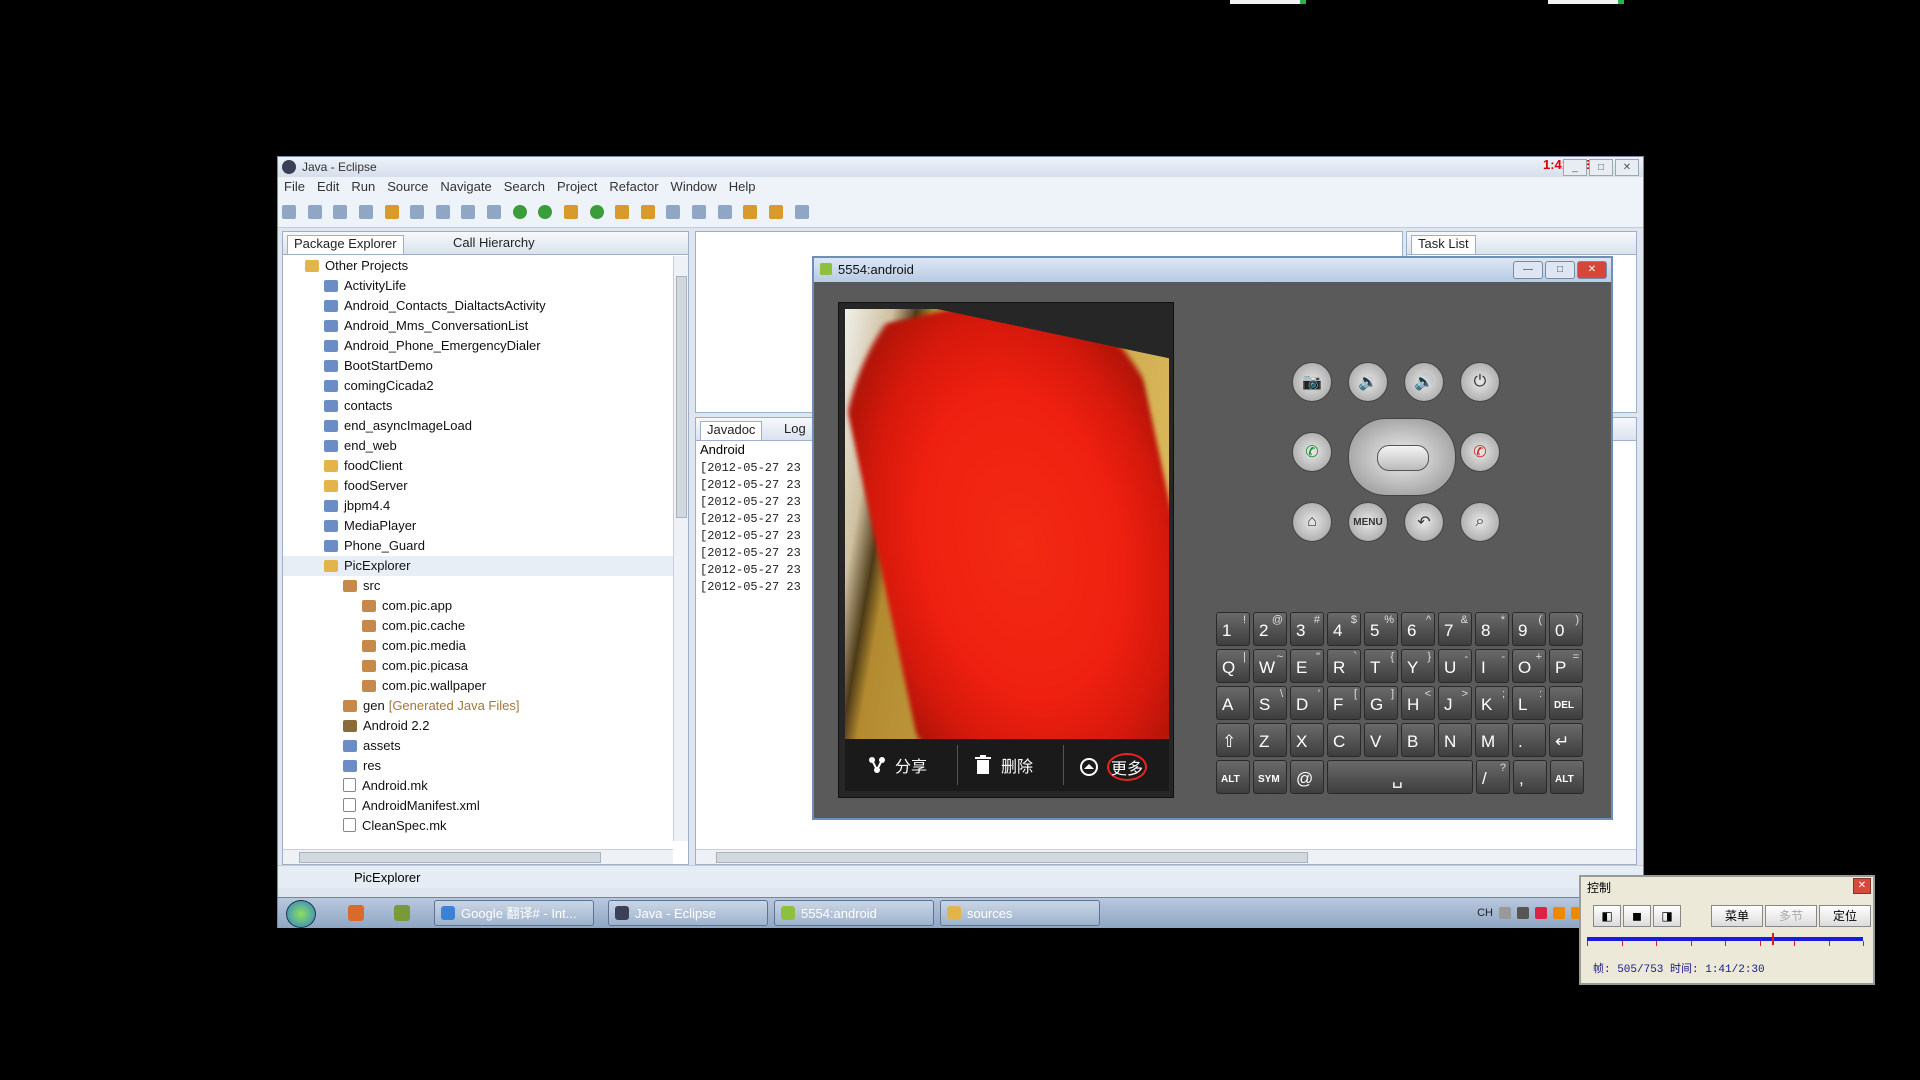  Describe the element at coordinates (494, 242) in the screenshot. I see `tab-call-hierarchy: Call Hierarchy` at that location.